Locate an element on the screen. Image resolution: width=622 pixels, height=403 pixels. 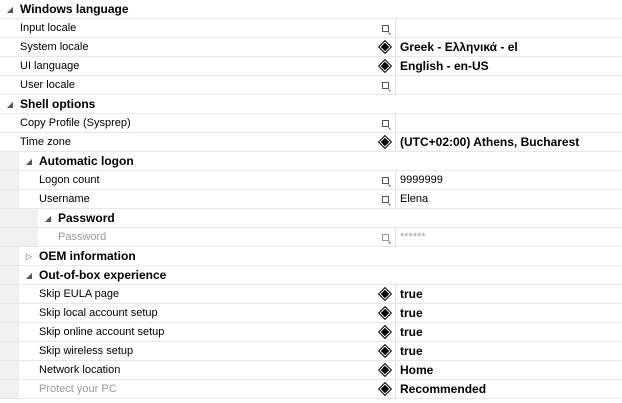
property-row-password: Password ****** is located at coordinates (311, 237).